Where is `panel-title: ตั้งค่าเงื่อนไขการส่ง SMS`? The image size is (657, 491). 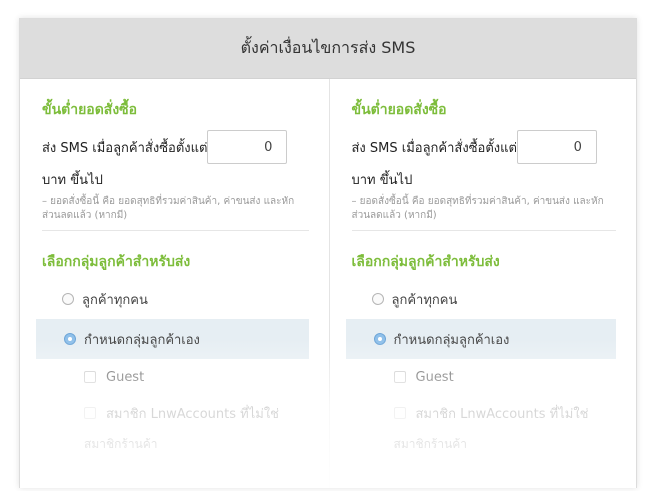
panel-title: ตั้งค่าเงื่อนไขการส่ง SMS is located at coordinates (328, 47).